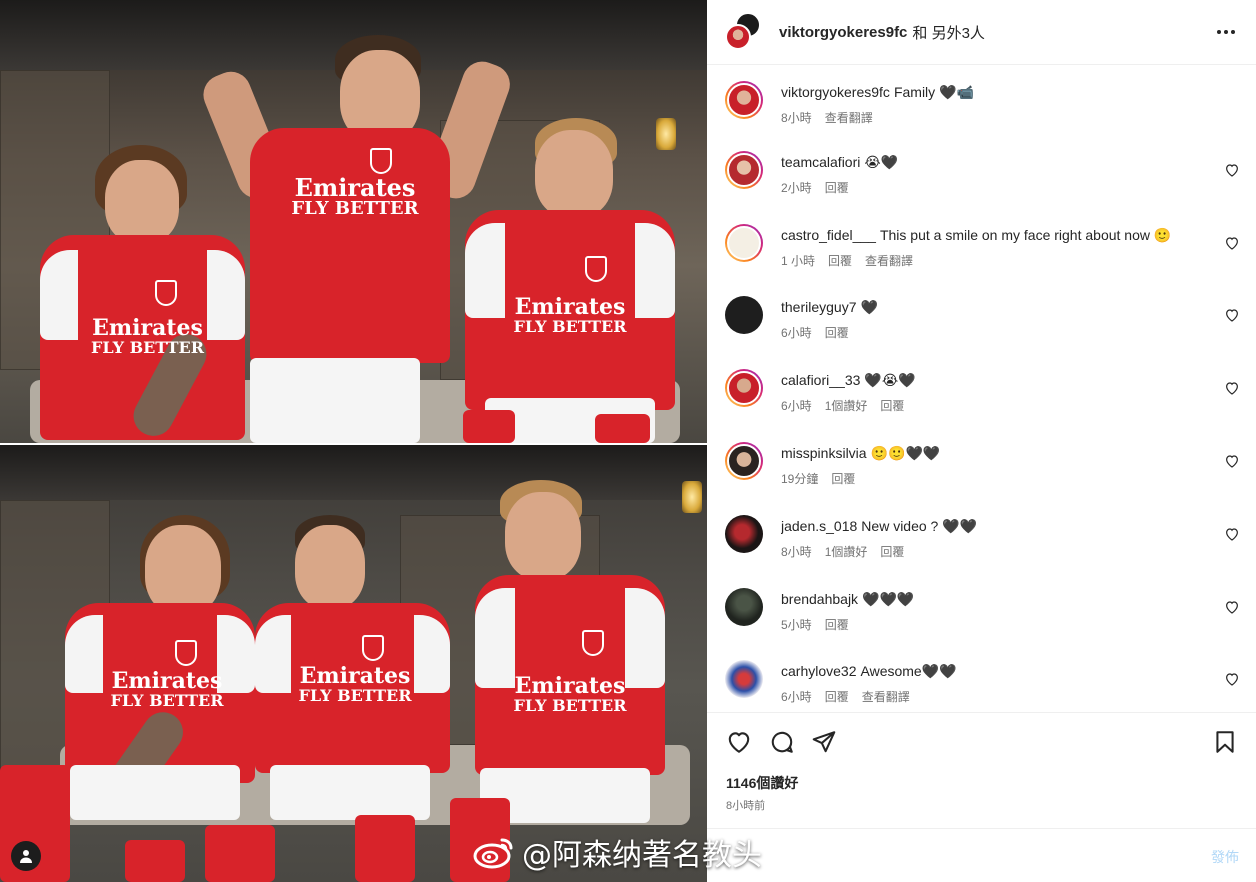 This screenshot has height=882, width=1256. Describe the element at coordinates (739, 742) in the screenshot. I see `like-heart-icon` at that location.